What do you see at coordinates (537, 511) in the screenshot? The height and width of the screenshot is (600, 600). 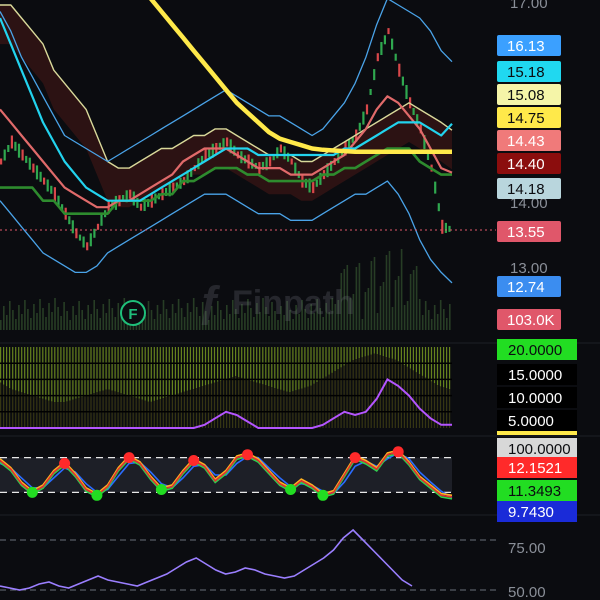 I see `stoch-badge: 9.7430` at bounding box center [537, 511].